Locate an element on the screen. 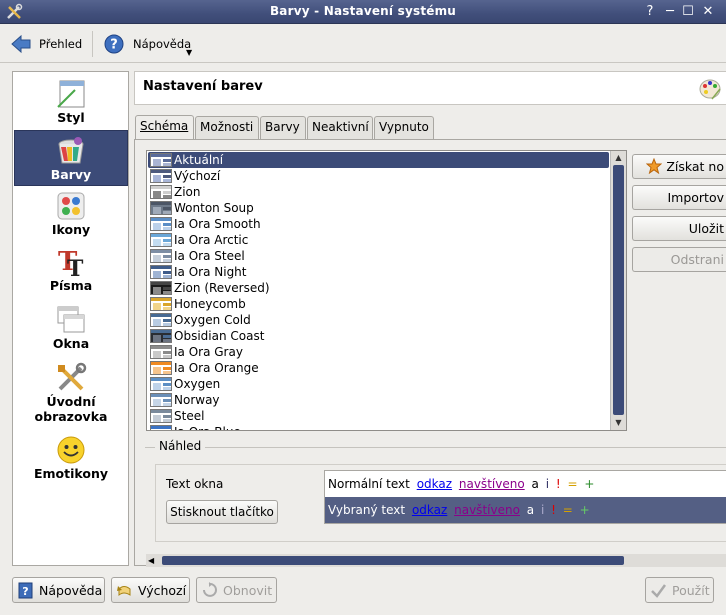 The image size is (726, 615). sidebar-item-label: Emotikony is located at coordinates (71, 473).